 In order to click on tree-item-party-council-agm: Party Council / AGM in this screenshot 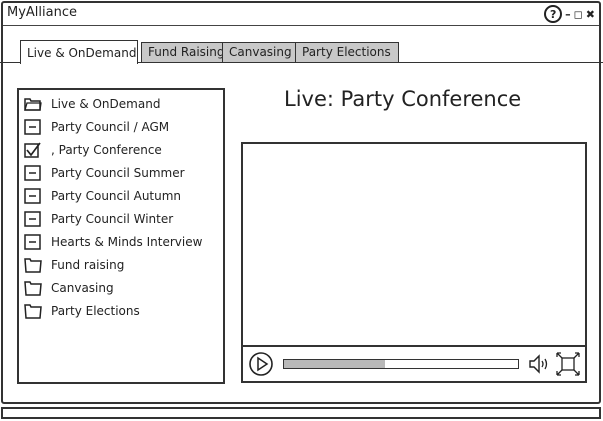, I will do `click(96, 127)`.